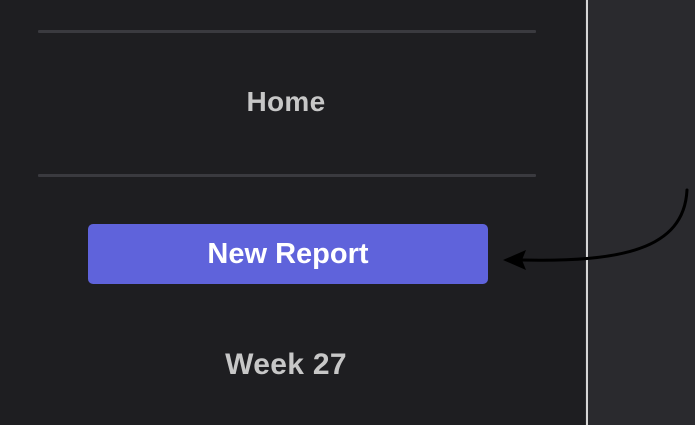 This screenshot has height=425, width=695. What do you see at coordinates (287, 175) in the screenshot?
I see `sidebar-divider-middle` at bounding box center [287, 175].